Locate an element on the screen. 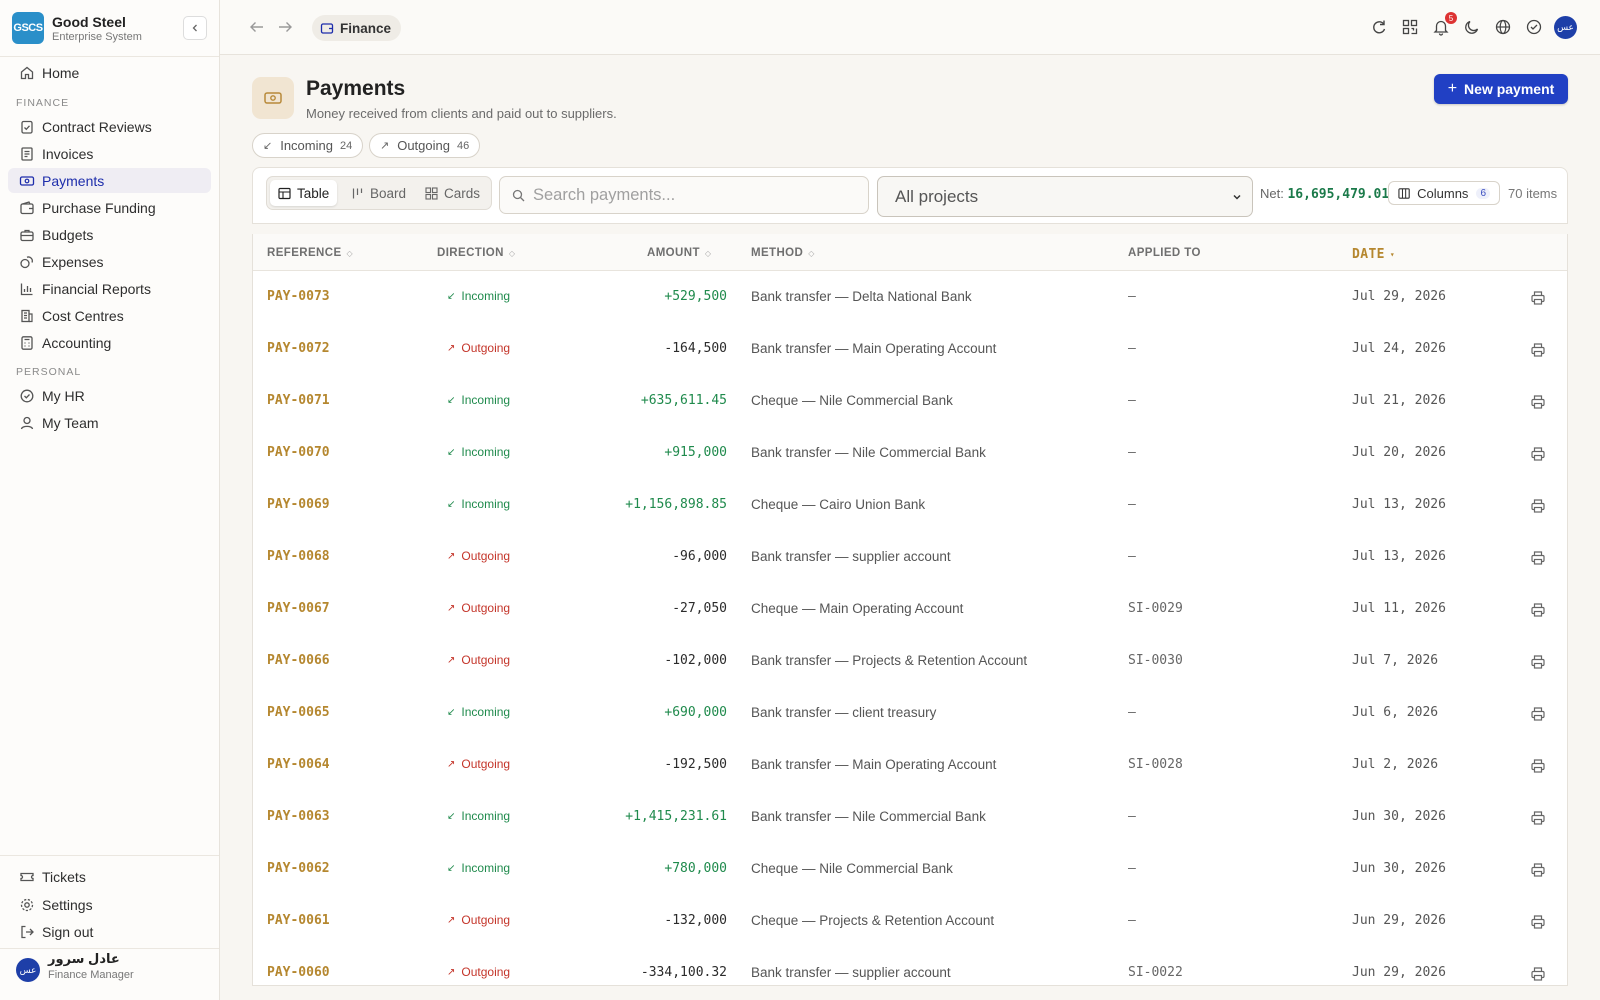 The width and height of the screenshot is (1600, 1000). sidebar-item-label: Financial Reports is located at coordinates (96, 288).